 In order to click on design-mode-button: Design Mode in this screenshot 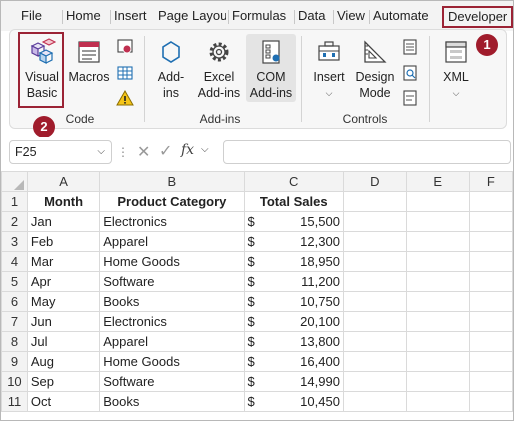, I will do `click(375, 69)`.